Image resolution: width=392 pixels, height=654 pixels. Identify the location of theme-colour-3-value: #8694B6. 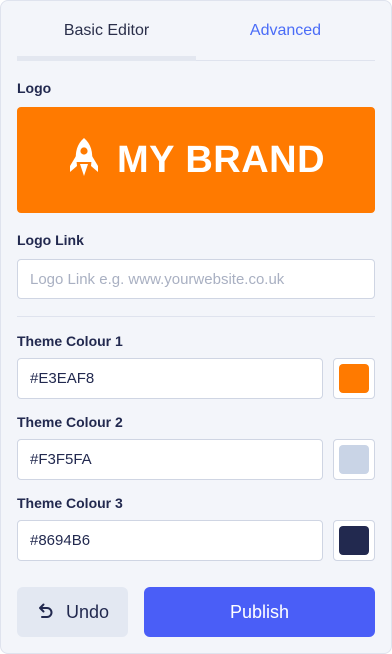
(60, 540).